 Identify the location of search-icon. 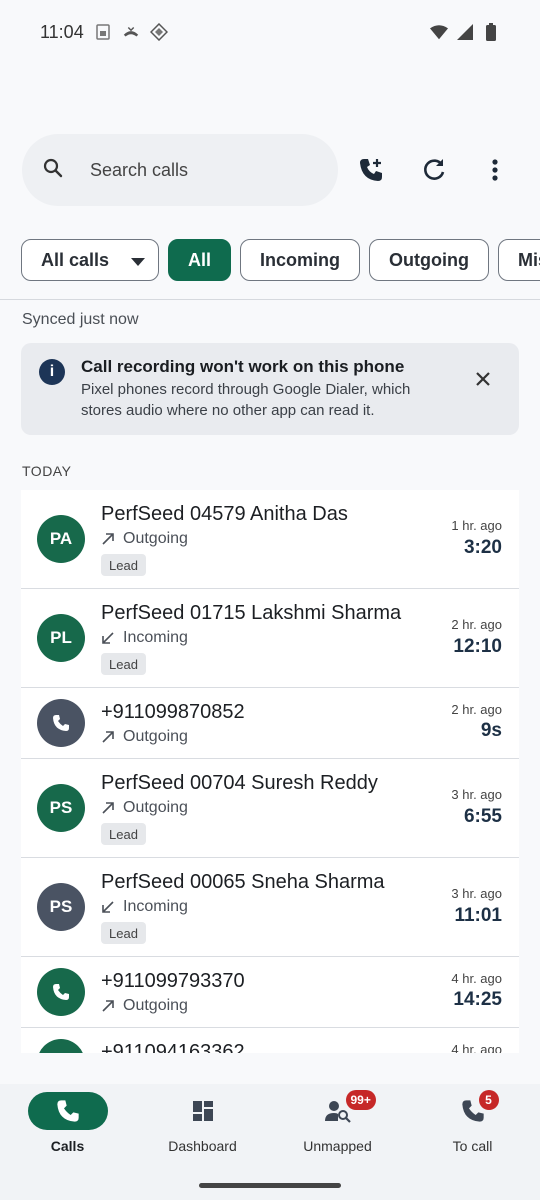
(53, 170).